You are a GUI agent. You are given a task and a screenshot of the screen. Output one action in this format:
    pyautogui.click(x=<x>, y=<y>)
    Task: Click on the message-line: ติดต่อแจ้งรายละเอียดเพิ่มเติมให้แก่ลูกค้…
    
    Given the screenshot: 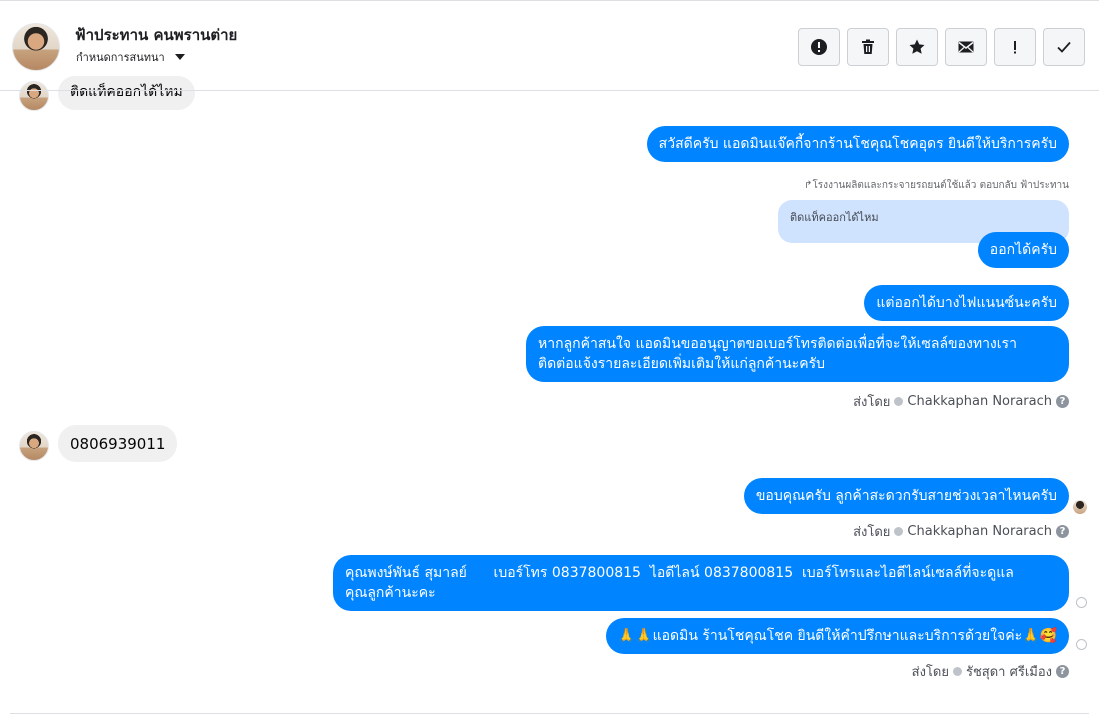 What is the action you would take?
    pyautogui.click(x=681, y=364)
    